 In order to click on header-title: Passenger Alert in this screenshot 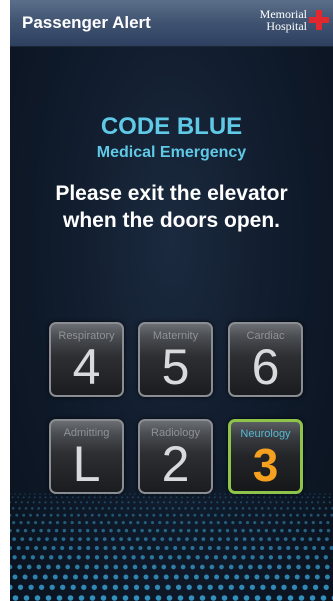, I will do `click(86, 22)`.